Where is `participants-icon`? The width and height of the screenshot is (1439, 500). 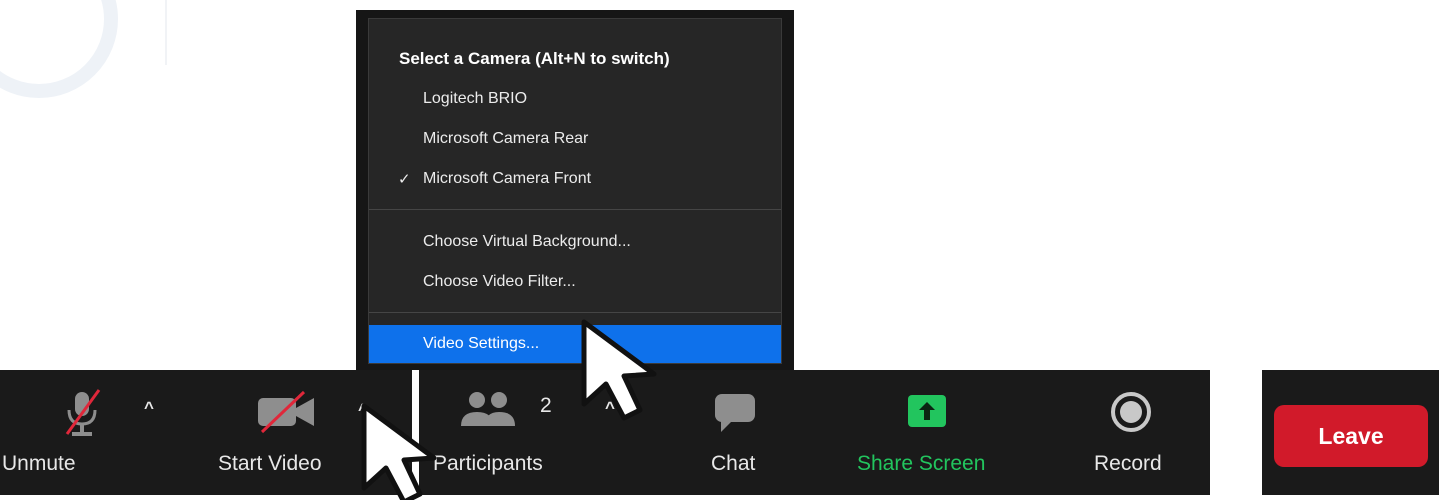 participants-icon is located at coordinates (488, 409).